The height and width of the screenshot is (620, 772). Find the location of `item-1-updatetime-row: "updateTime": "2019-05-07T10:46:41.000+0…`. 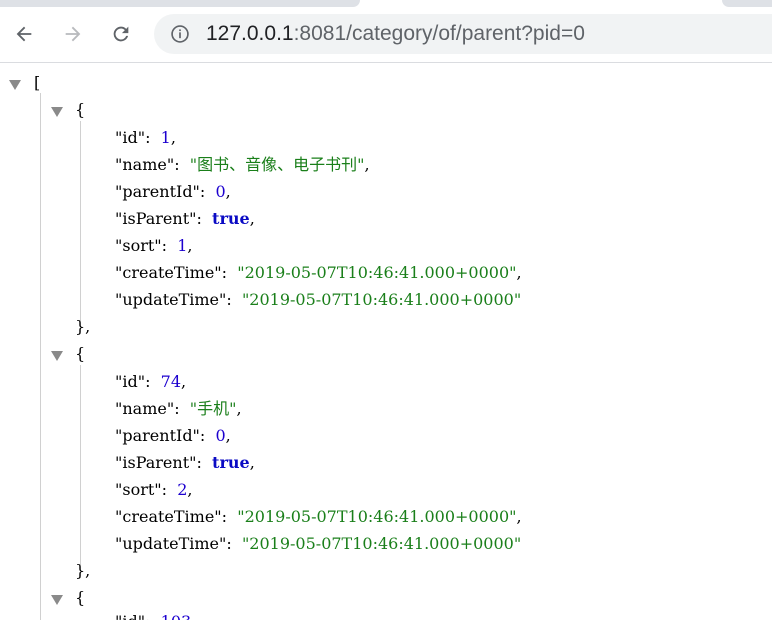

item-1-updatetime-row: "updateTime": "2019-05-07T10:46:41.000+0… is located at coordinates (318, 299).